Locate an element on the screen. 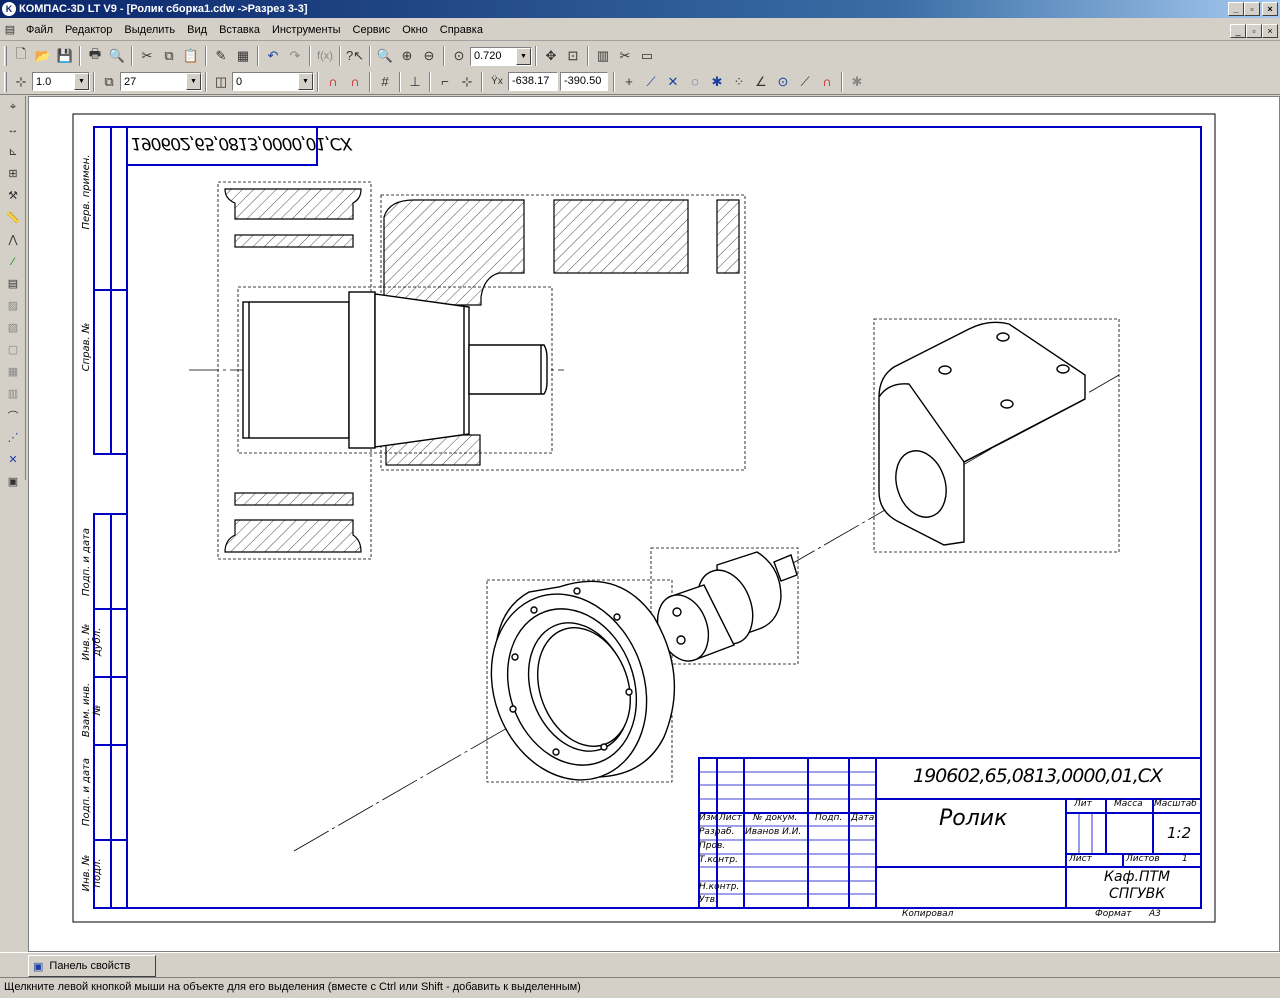 This screenshot has width=1280, height=998. snap-middle-icon: ⟋ is located at coordinates (805, 82).